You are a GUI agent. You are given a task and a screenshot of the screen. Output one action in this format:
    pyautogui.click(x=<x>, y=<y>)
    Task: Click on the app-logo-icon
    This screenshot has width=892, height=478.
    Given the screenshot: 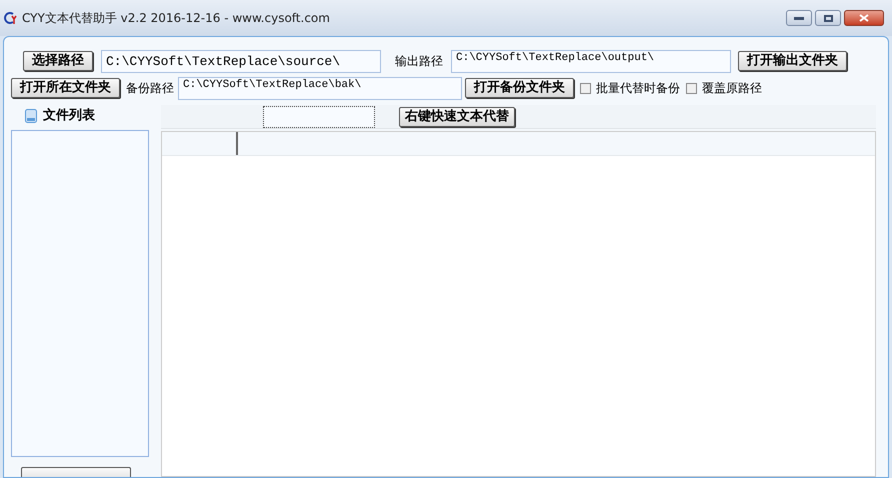 What is the action you would take?
    pyautogui.click(x=11, y=18)
    